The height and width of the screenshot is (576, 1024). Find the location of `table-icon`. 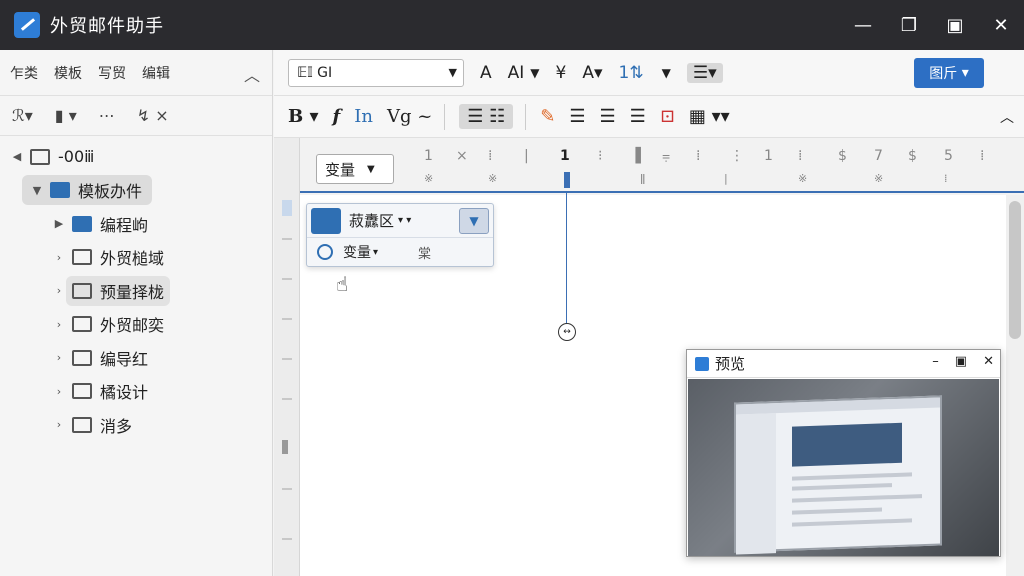

table-icon is located at coordinates (82, 324).